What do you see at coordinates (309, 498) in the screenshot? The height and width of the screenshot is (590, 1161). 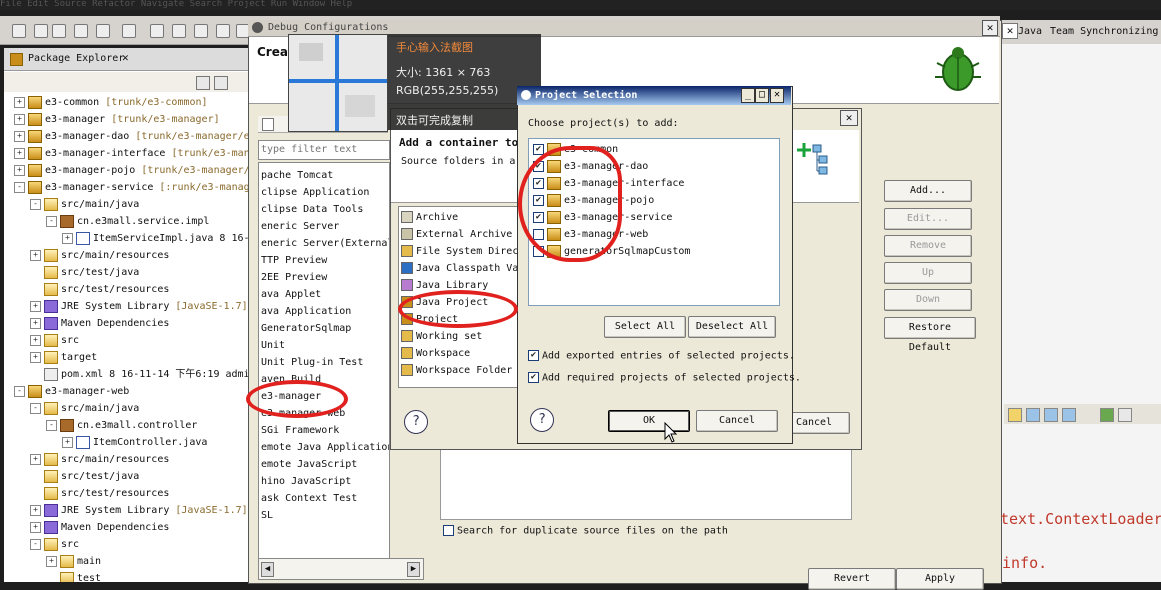 I see `config-type-item: ask Context Test` at bounding box center [309, 498].